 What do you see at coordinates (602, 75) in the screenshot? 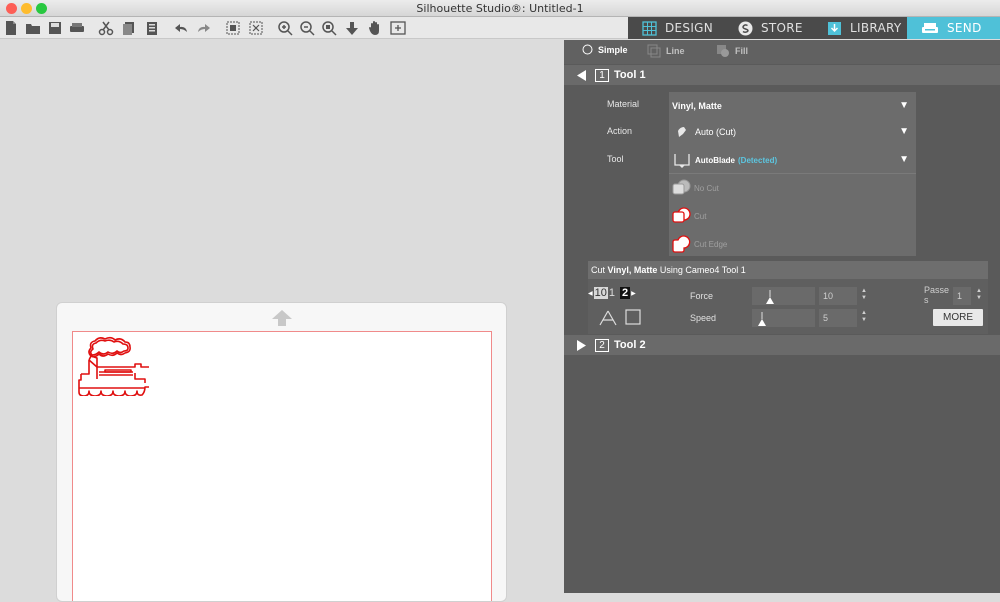
I see `tool1-number: 1` at bounding box center [602, 75].